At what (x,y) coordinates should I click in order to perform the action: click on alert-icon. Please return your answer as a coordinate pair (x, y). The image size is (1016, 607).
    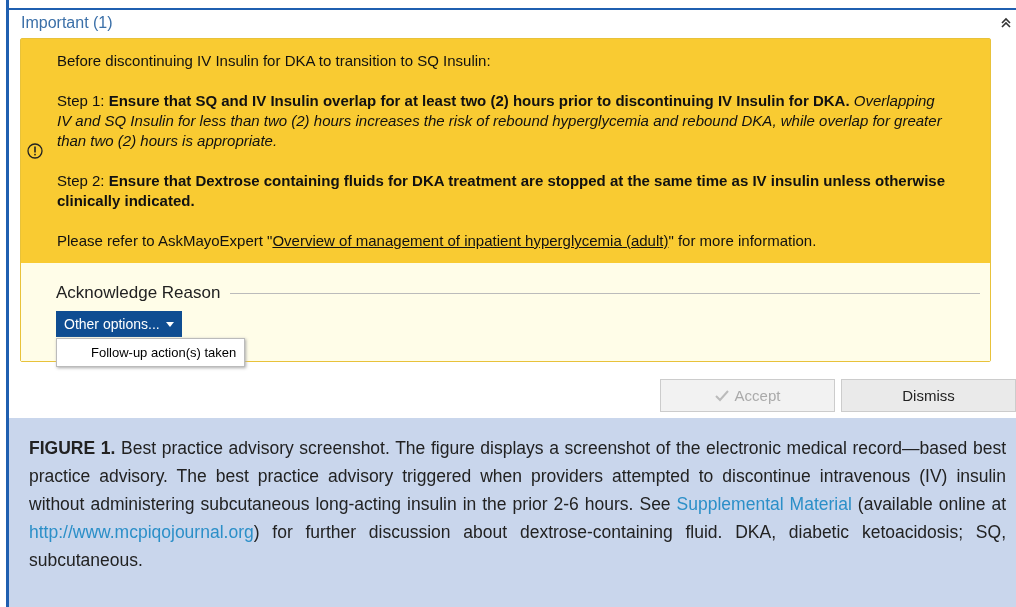
    Looking at the image, I should click on (35, 151).